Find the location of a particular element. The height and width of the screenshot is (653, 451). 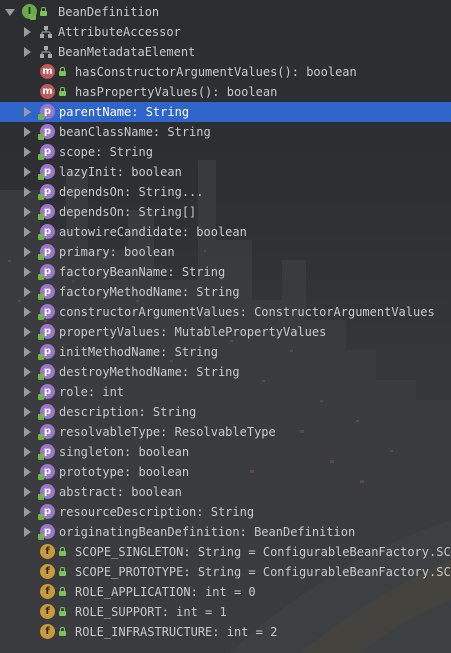

tree-item-label: parentName: String is located at coordinates (124, 112).